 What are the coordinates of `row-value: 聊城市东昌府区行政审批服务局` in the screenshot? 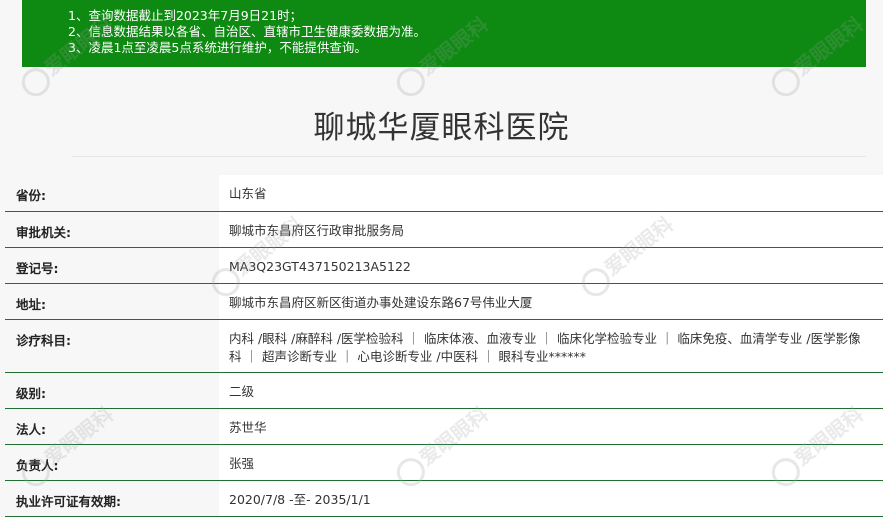 It's located at (551, 229).